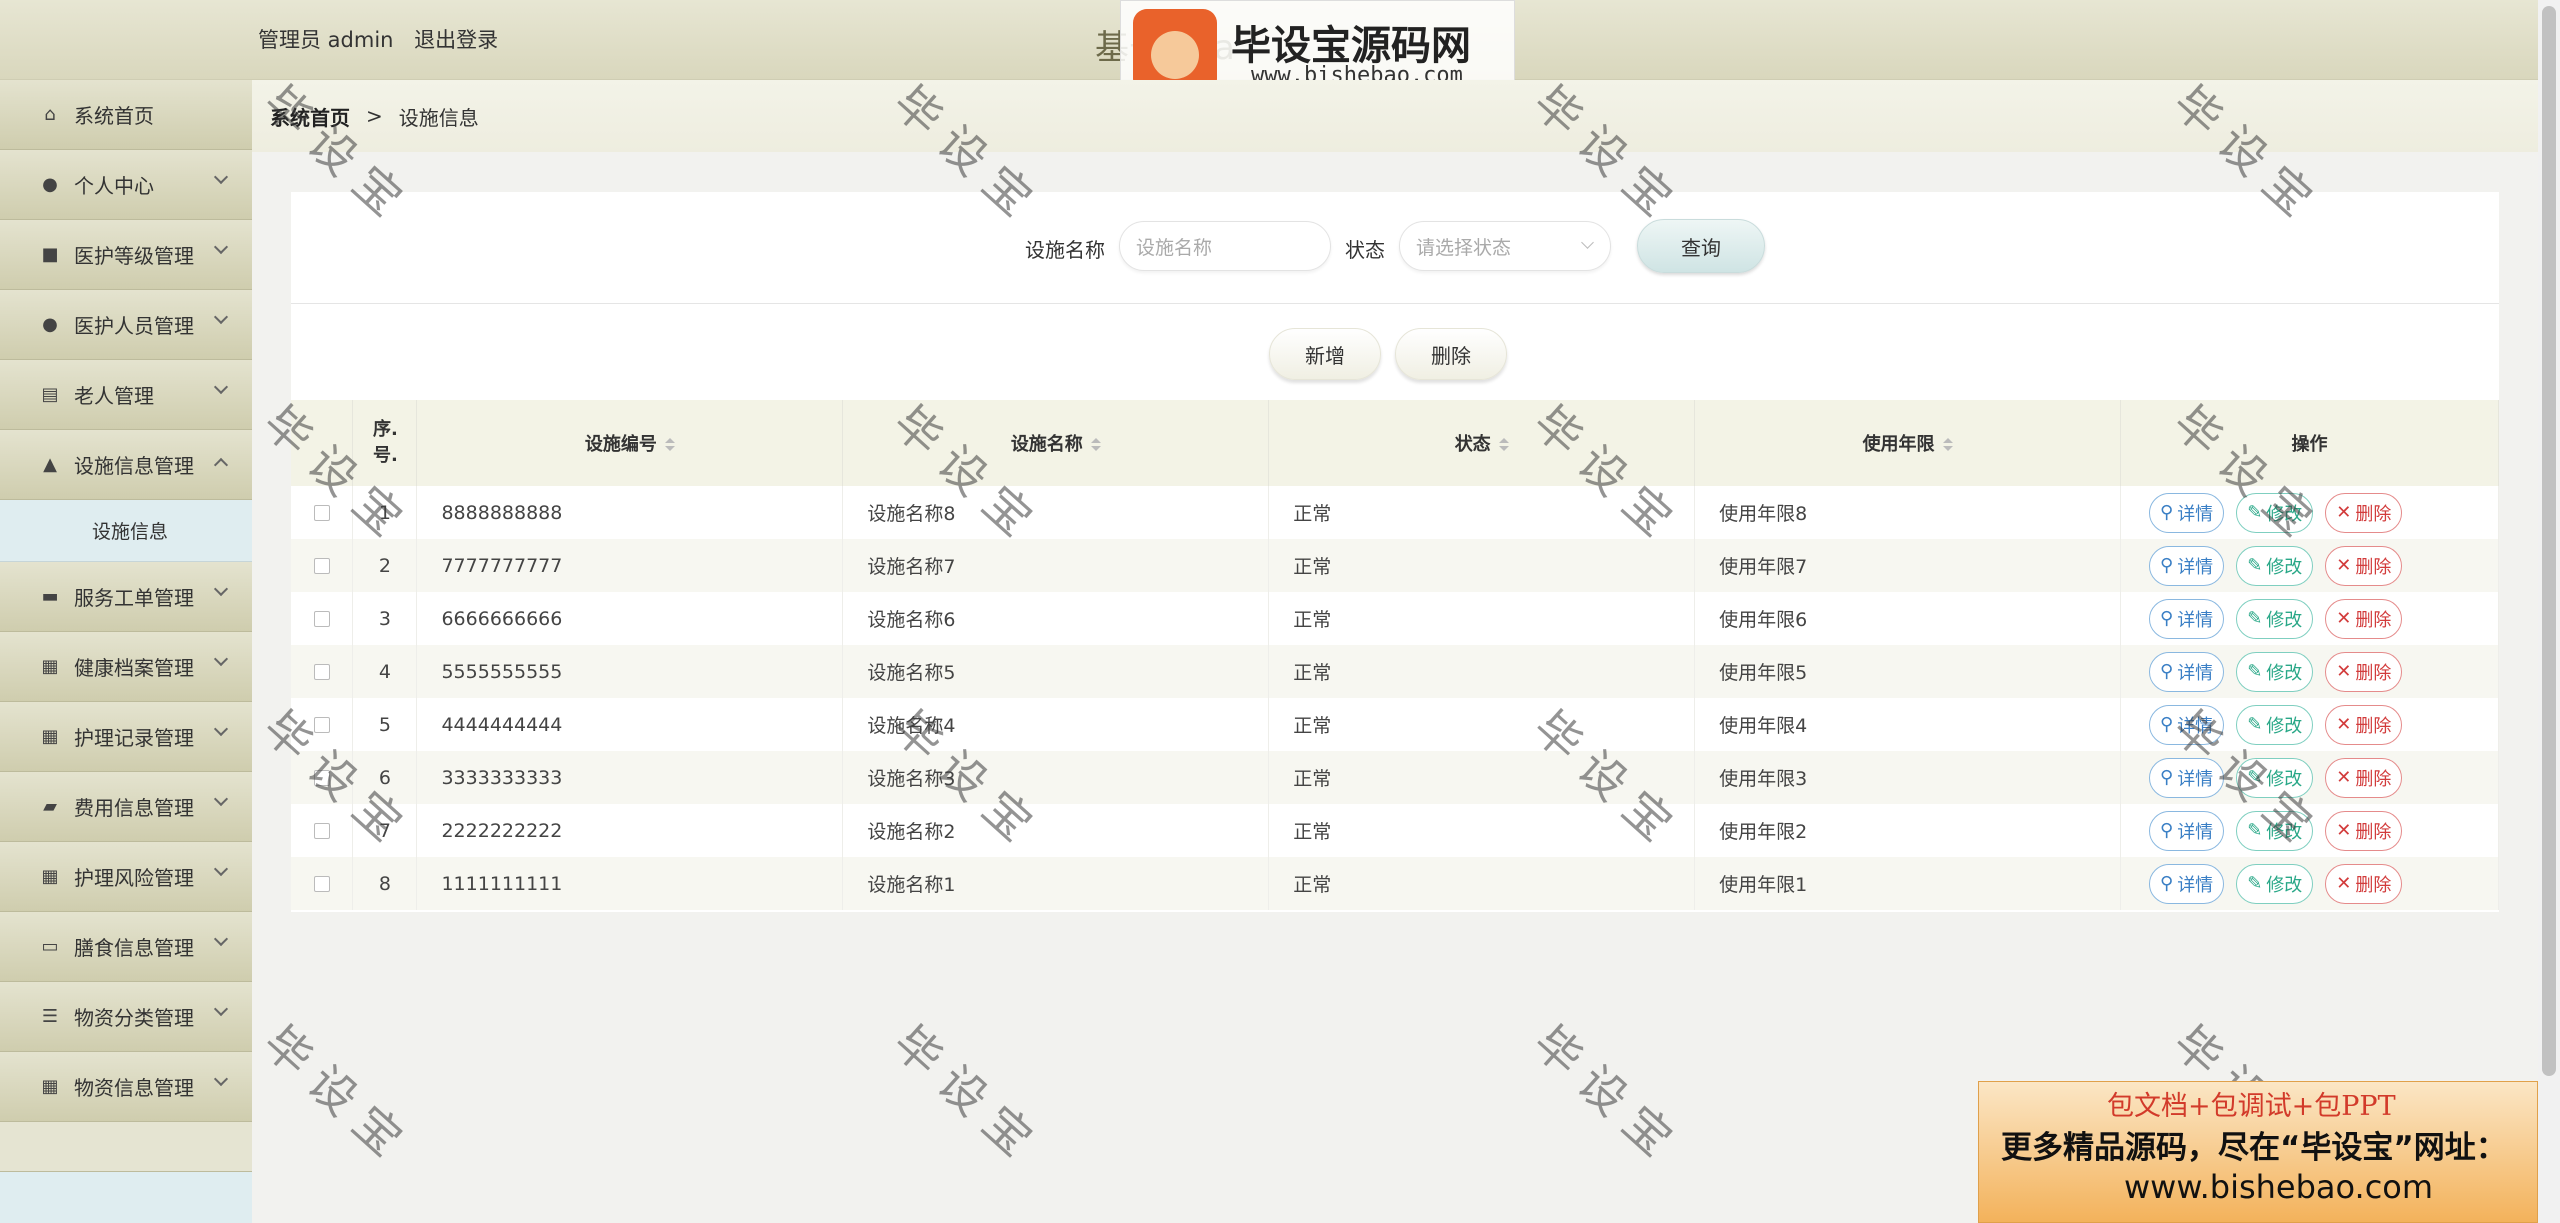 The height and width of the screenshot is (1223, 2560). What do you see at coordinates (134, 256) in the screenshot?
I see `sidebar-item-label: 医护等级管理` at bounding box center [134, 256].